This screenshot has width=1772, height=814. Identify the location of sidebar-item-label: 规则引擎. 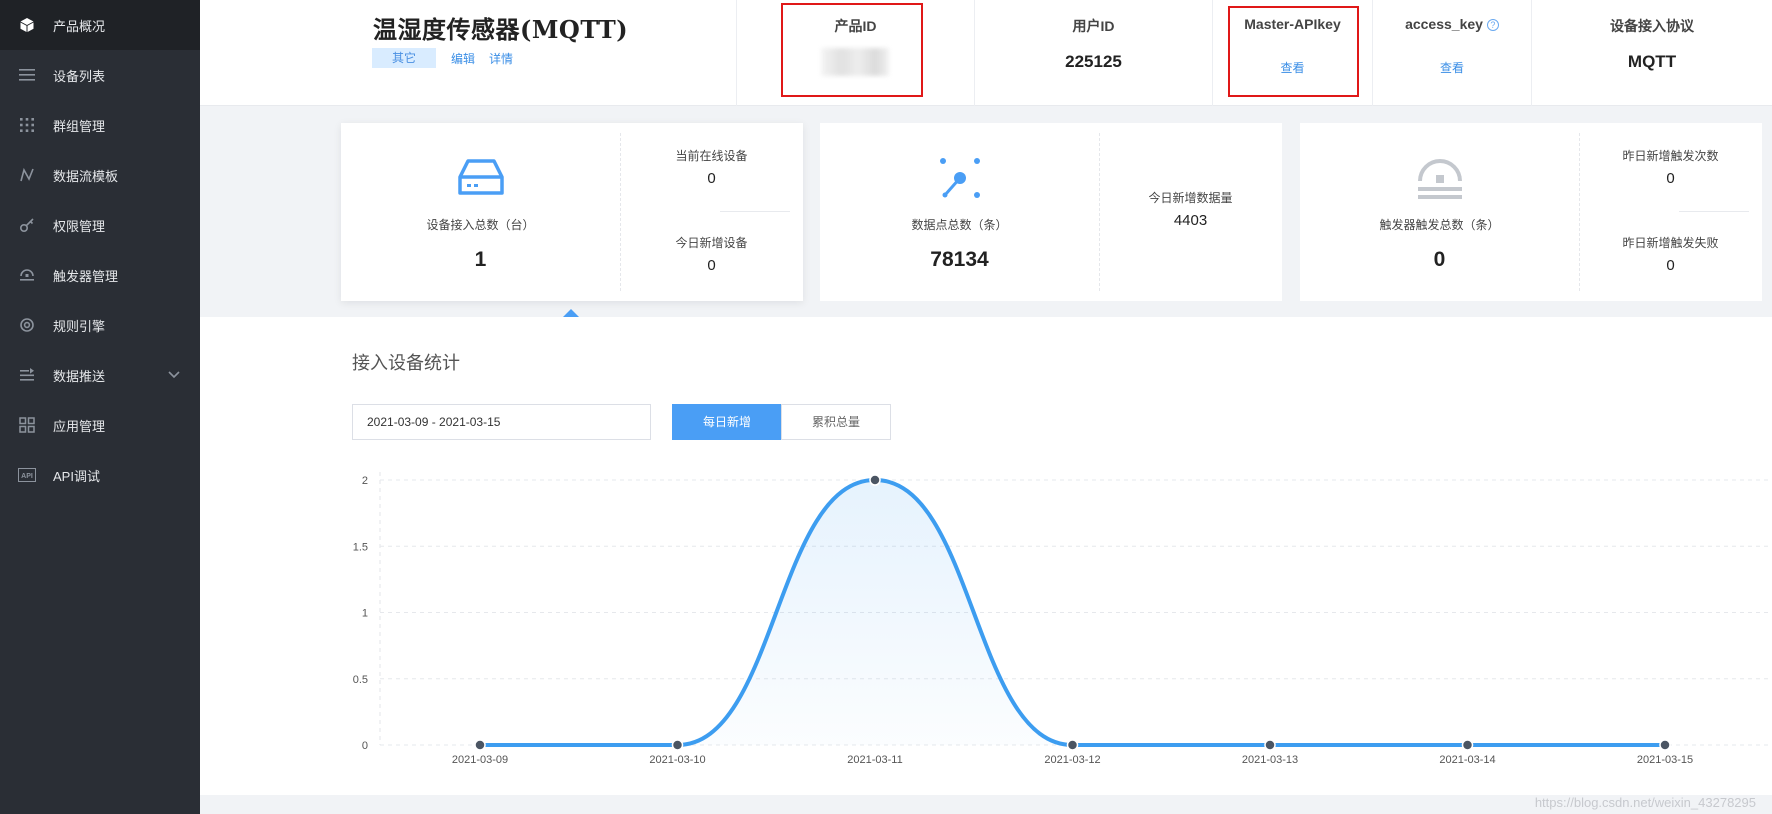
(79, 326).